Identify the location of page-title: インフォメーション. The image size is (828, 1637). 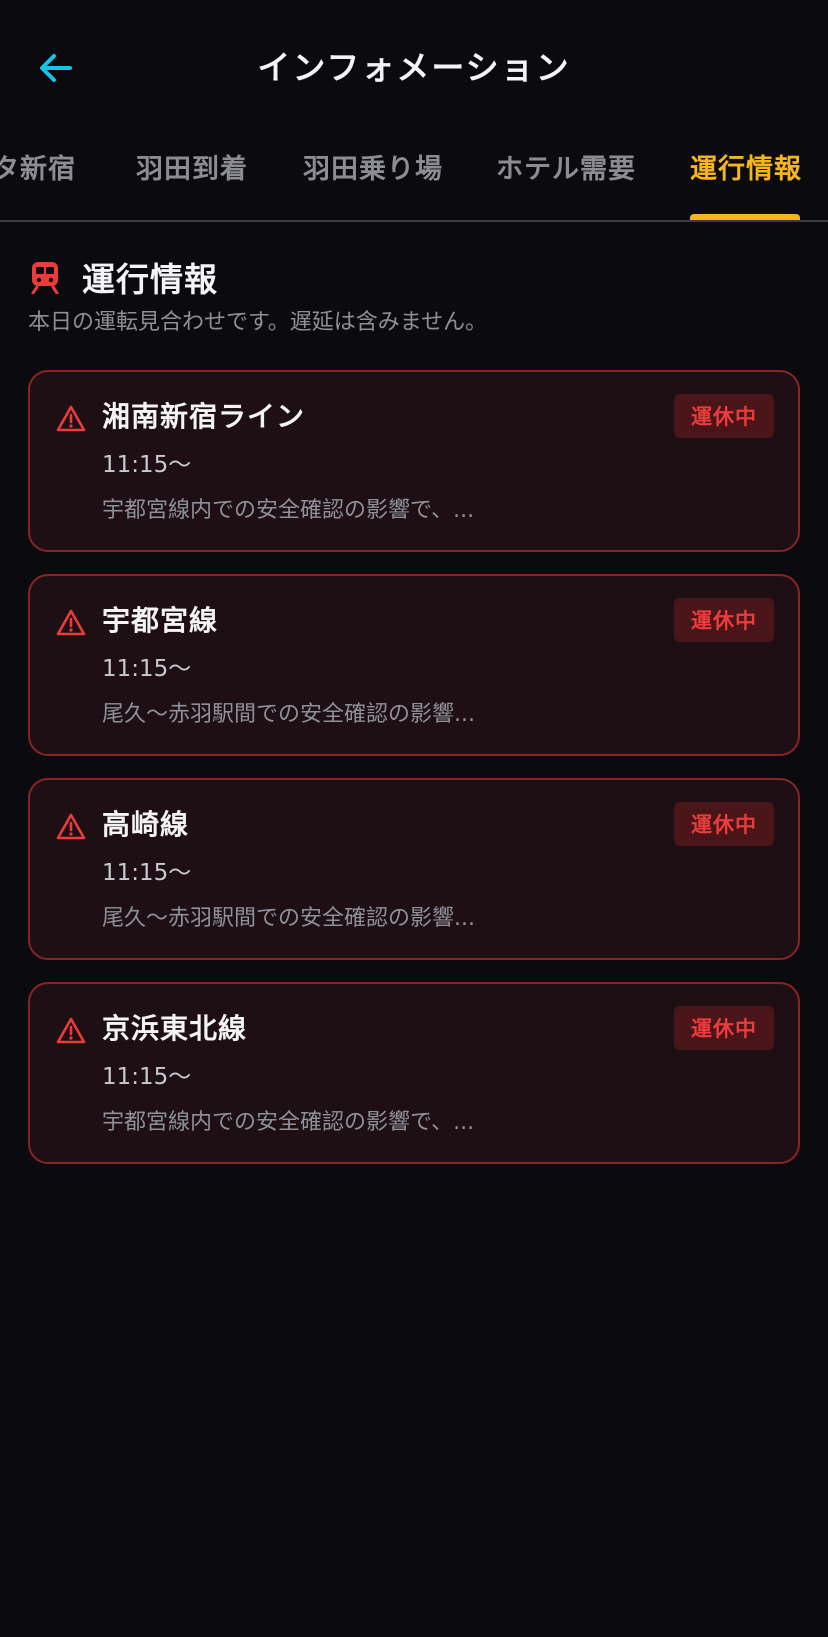
(414, 67).